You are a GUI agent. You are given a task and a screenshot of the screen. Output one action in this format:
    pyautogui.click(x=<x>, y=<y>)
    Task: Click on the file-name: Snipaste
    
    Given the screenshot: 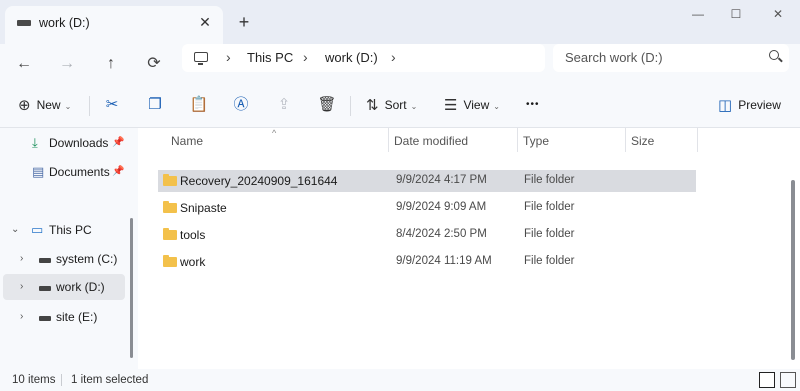 What is the action you would take?
    pyautogui.click(x=203, y=208)
    